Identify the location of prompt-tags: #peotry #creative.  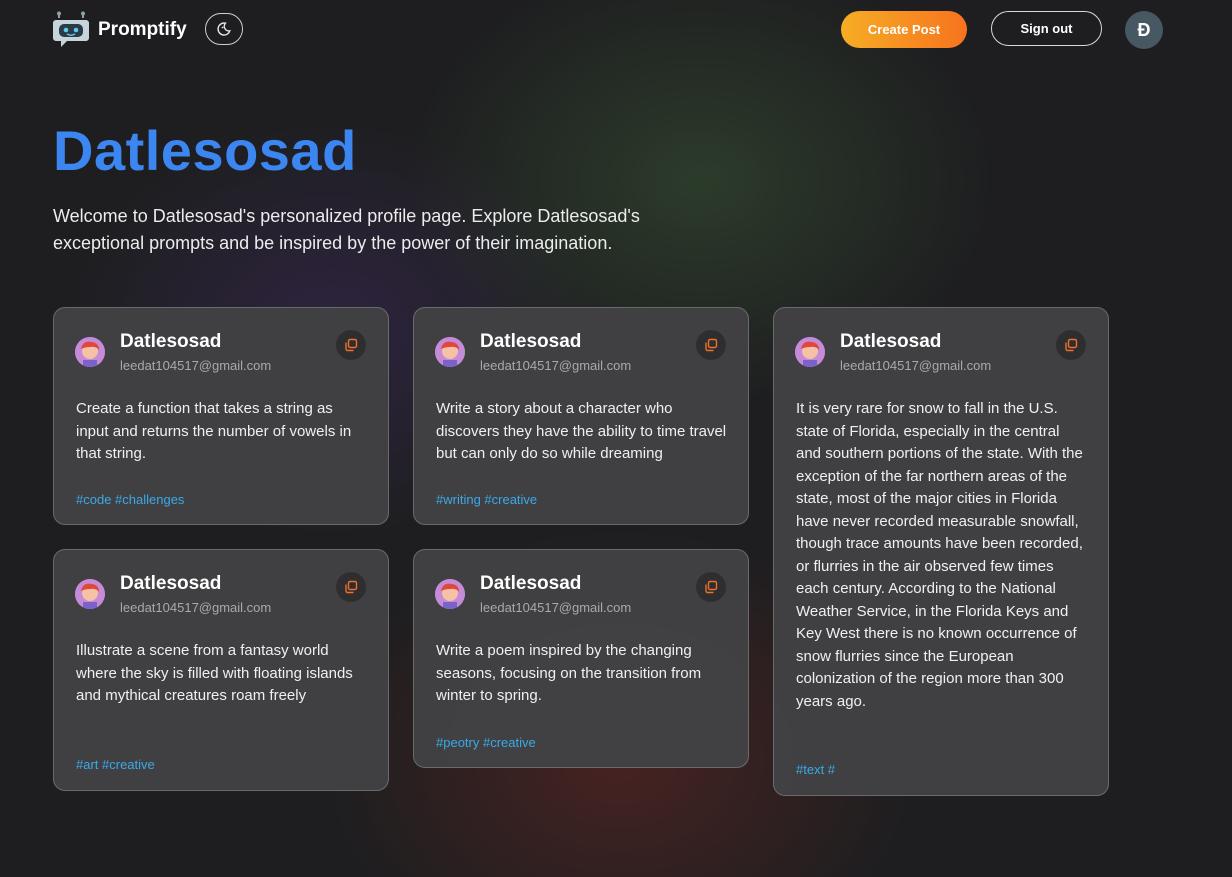
(486, 742).